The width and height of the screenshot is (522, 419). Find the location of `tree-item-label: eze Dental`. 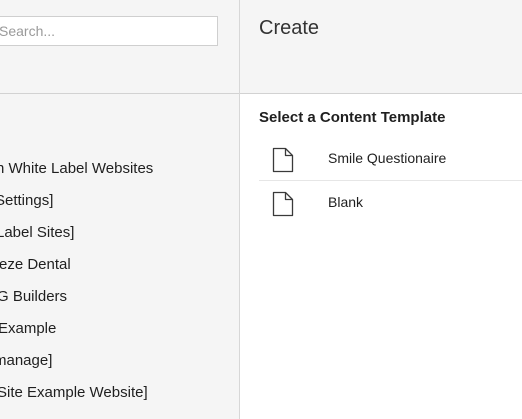

tree-item-label: eze Dental is located at coordinates (35, 264).